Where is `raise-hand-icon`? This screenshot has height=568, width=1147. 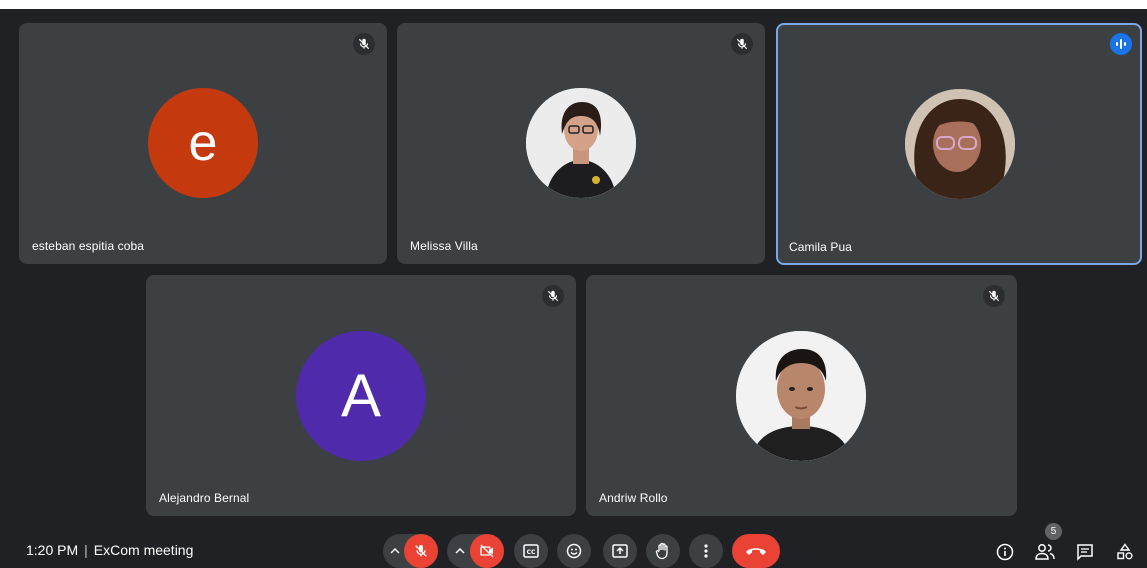
raise-hand-icon is located at coordinates (661, 551).